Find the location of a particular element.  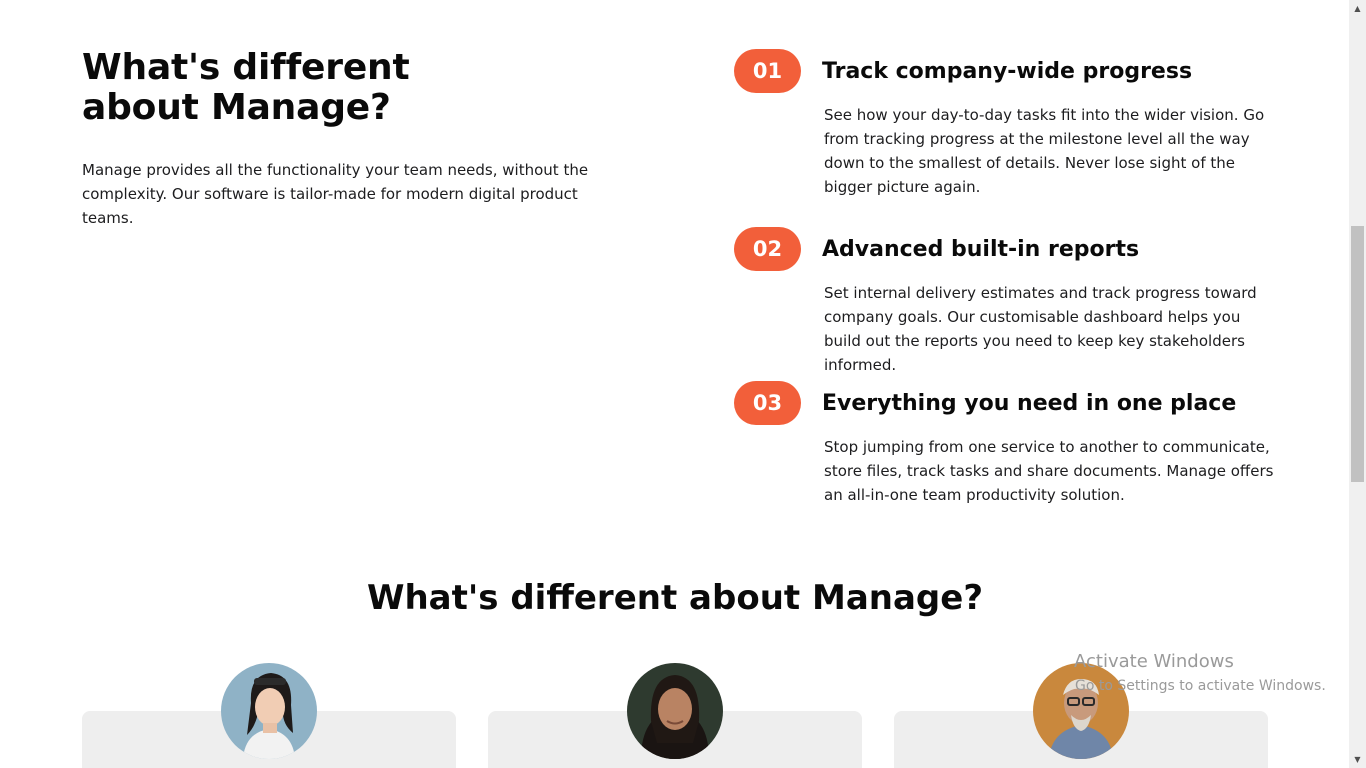

feature-number-badge: 01 is located at coordinates (767, 71).